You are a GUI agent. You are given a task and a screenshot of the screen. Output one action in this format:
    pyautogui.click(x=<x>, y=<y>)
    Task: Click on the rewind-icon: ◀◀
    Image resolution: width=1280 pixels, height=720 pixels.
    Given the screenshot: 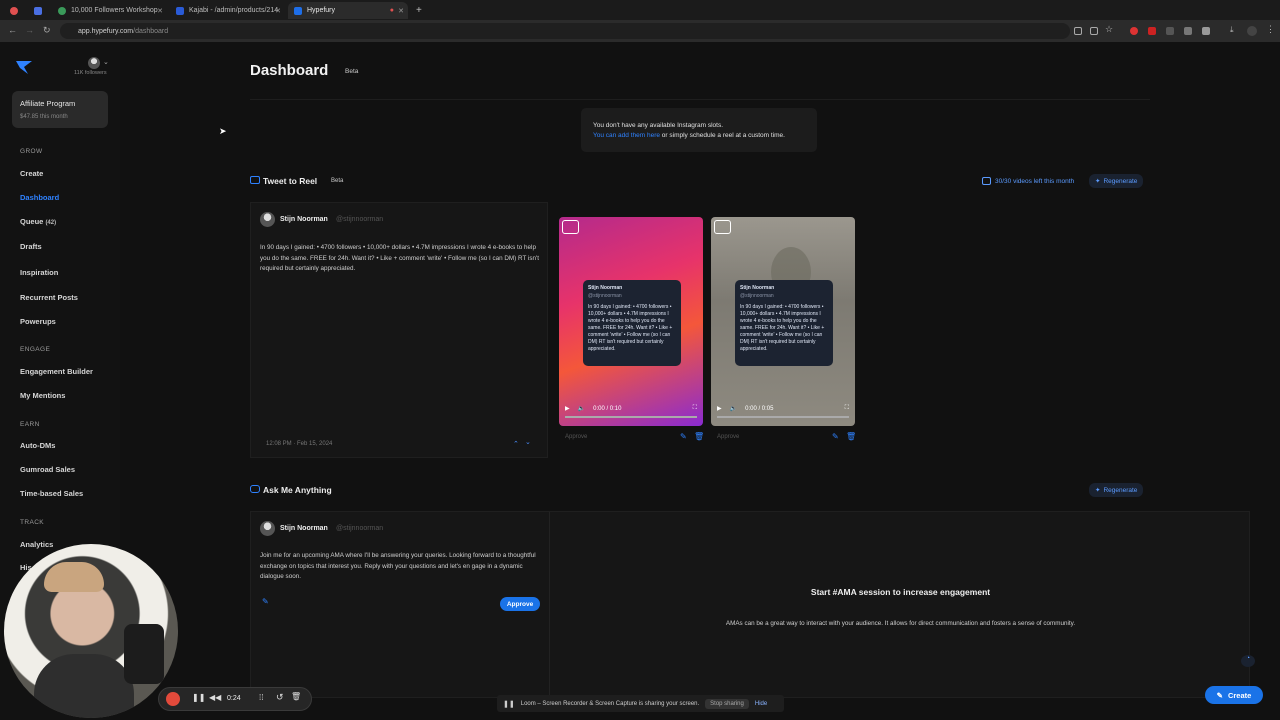 What is the action you would take?
    pyautogui.click(x=215, y=697)
    